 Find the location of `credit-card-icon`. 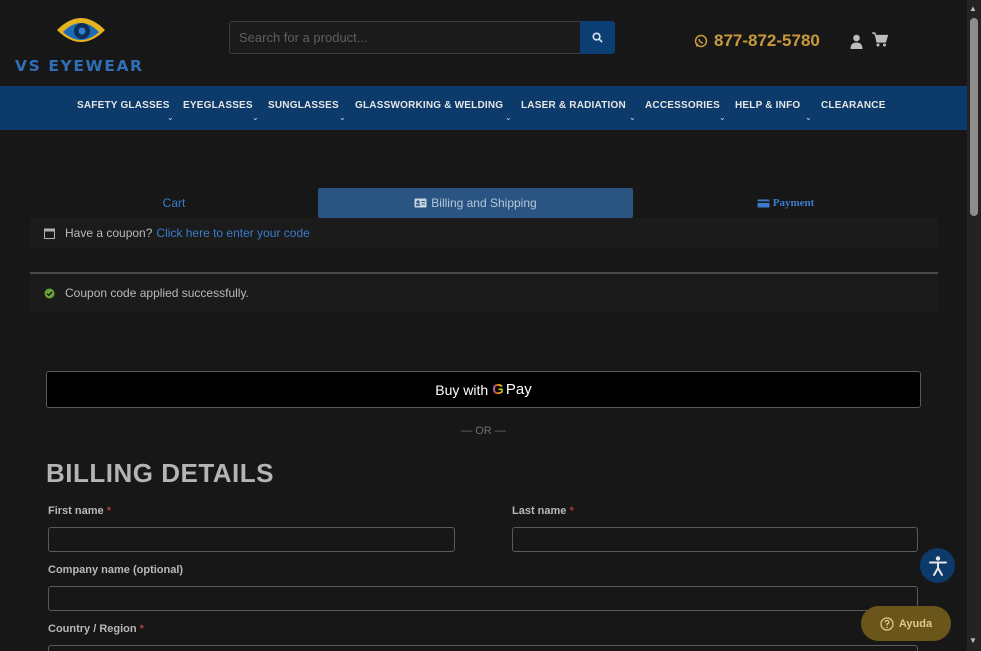

credit-card-icon is located at coordinates (763, 203).